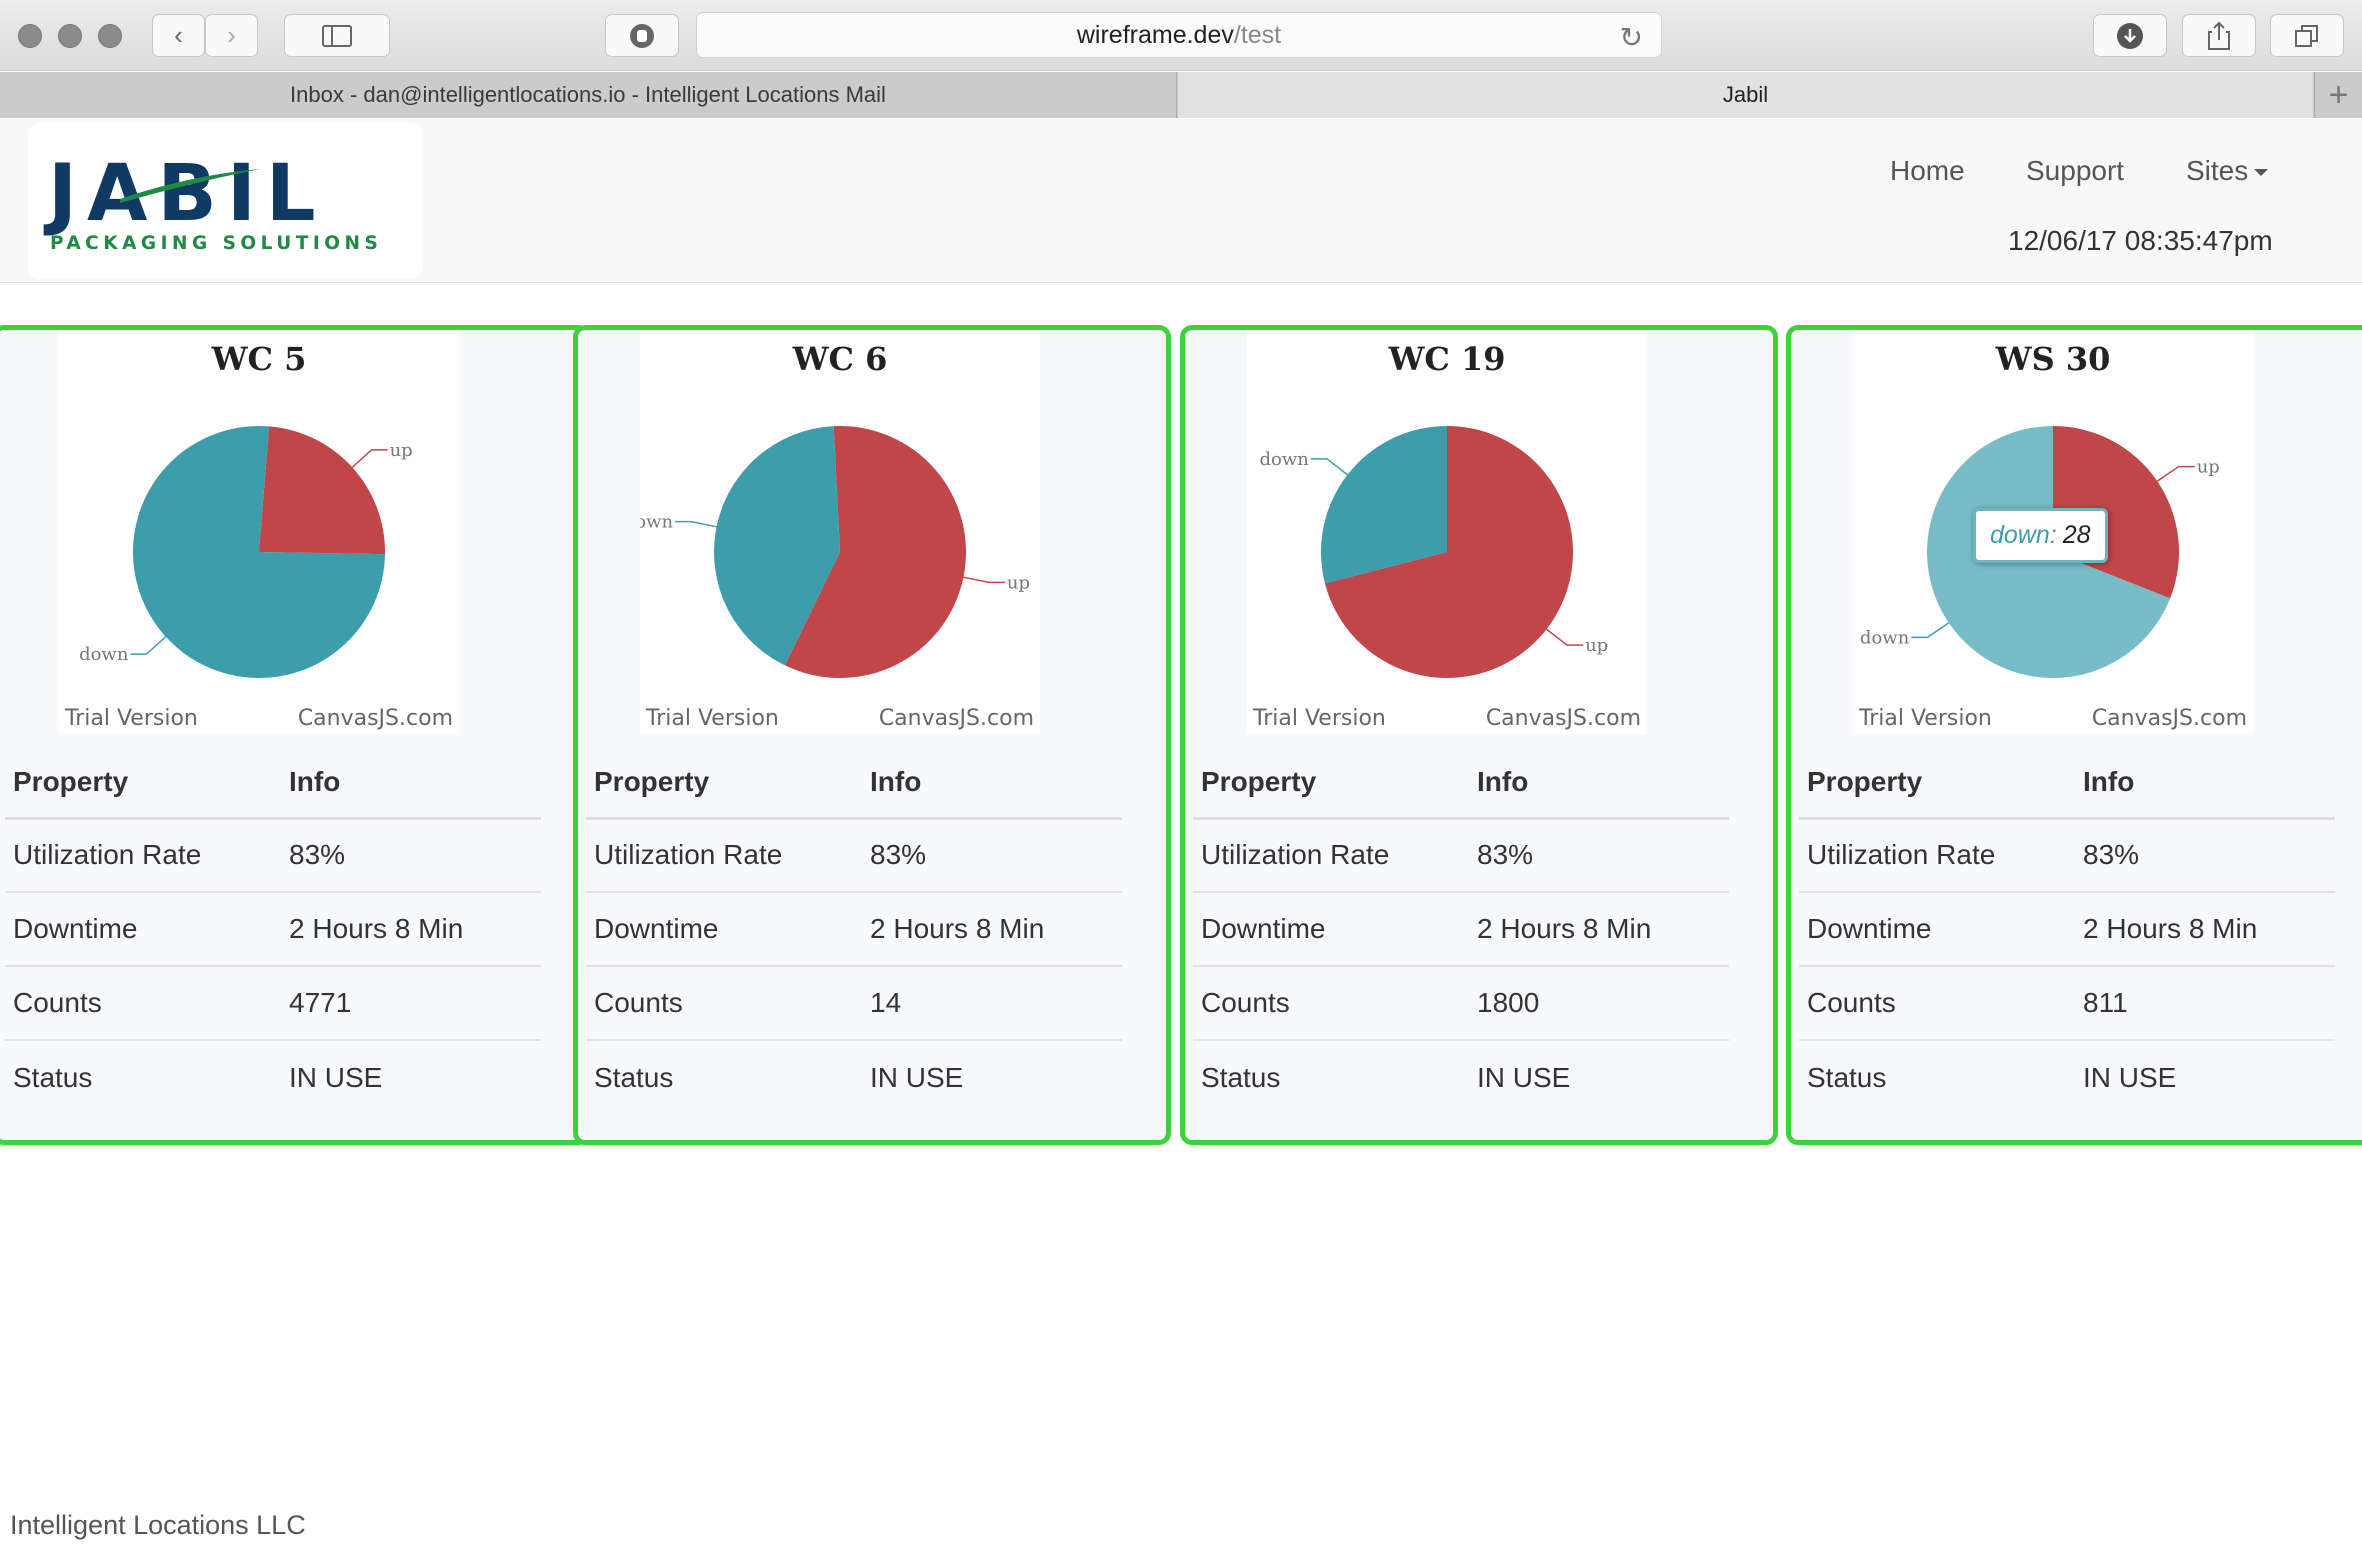 This screenshot has width=2362, height=1548. I want to click on sidebar-button, so click(337, 35).